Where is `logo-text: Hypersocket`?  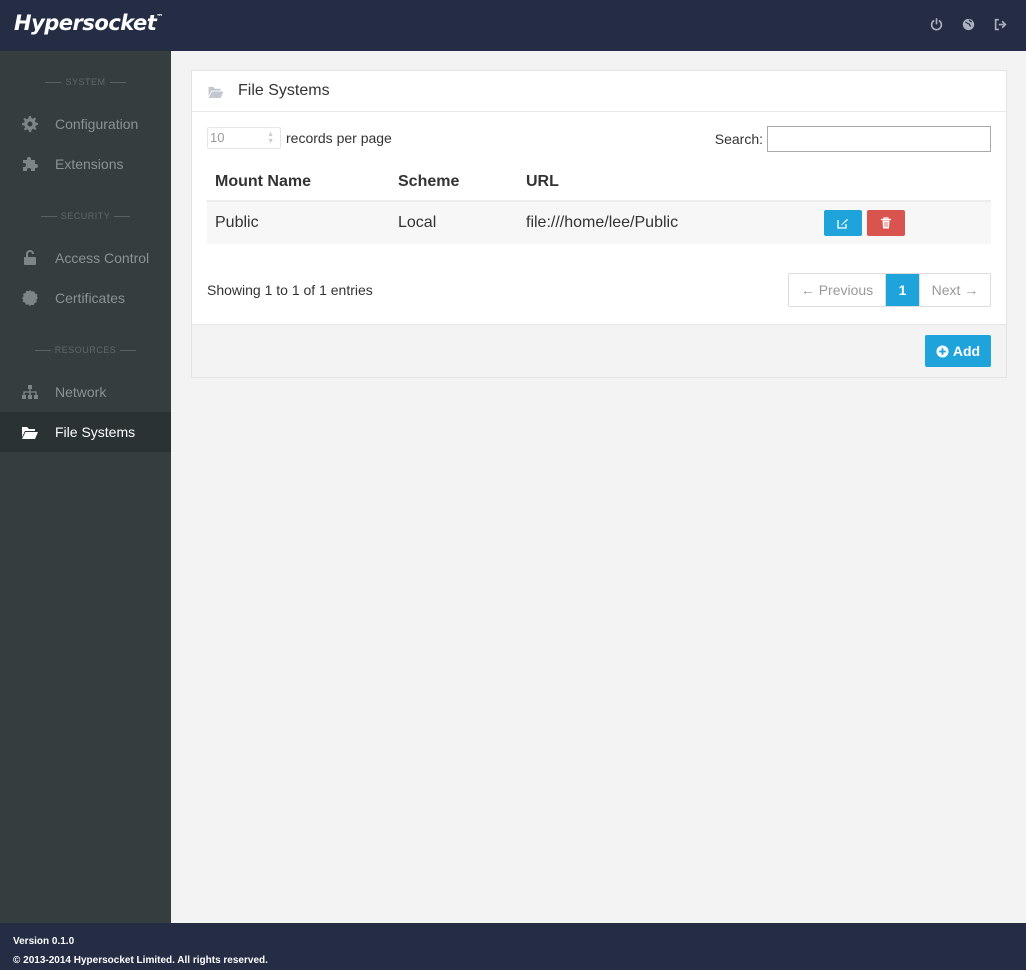
logo-text: Hypersocket is located at coordinates (85, 23).